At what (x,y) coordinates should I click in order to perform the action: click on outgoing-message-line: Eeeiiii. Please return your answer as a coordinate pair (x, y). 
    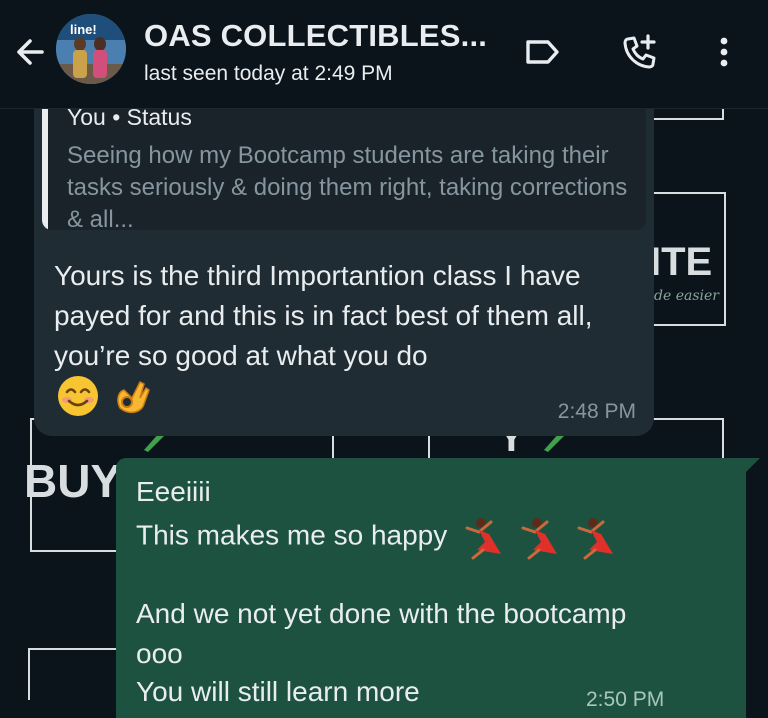
    Looking at the image, I should click on (173, 491).